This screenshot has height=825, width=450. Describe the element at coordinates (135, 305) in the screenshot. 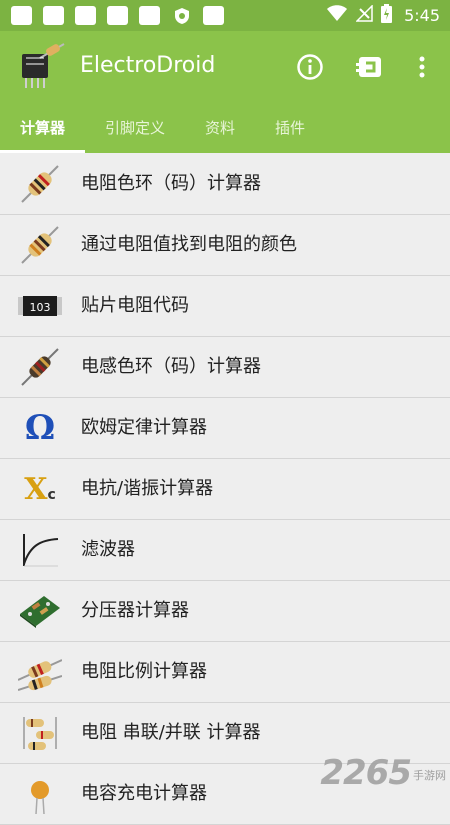

I see `list-item-label: 贴片电阻代码` at that location.